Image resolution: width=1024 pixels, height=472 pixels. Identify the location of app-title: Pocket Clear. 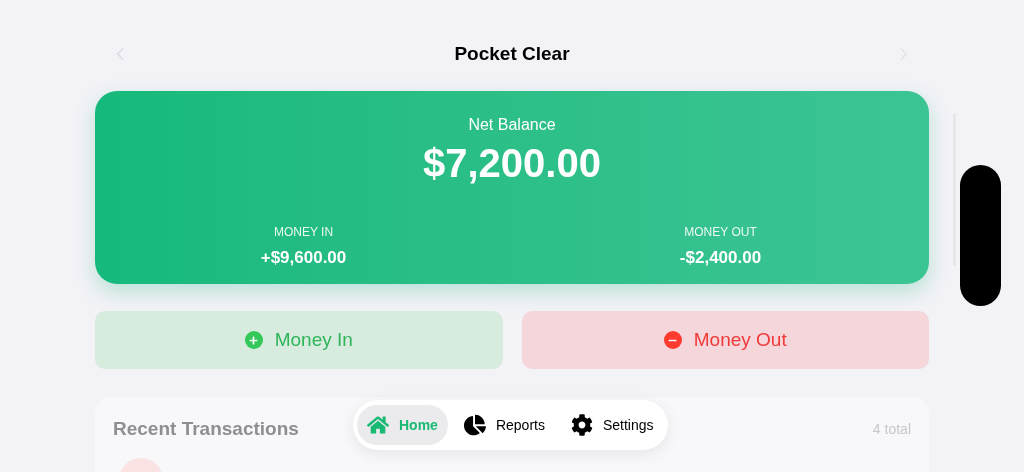
(512, 53).